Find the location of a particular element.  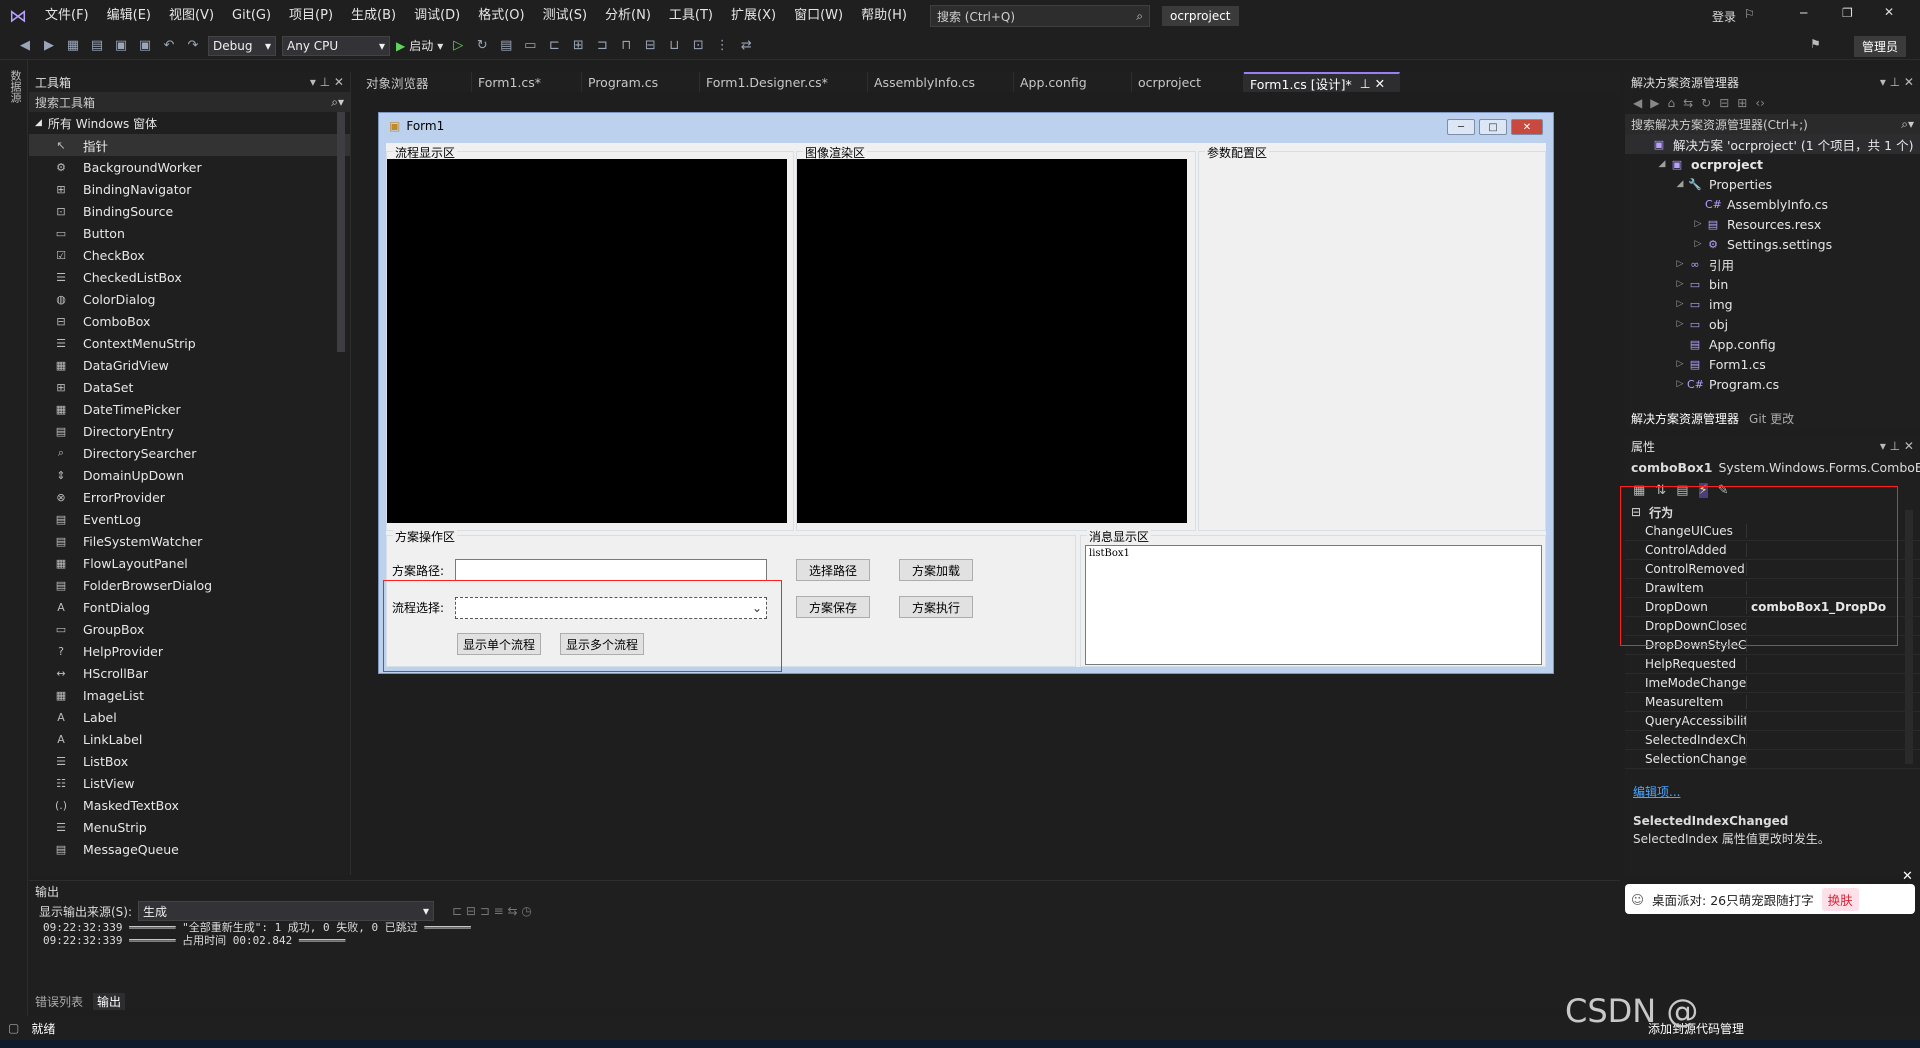

panel-controls-icon: ▾ ⊥ ✕ is located at coordinates (1897, 446).